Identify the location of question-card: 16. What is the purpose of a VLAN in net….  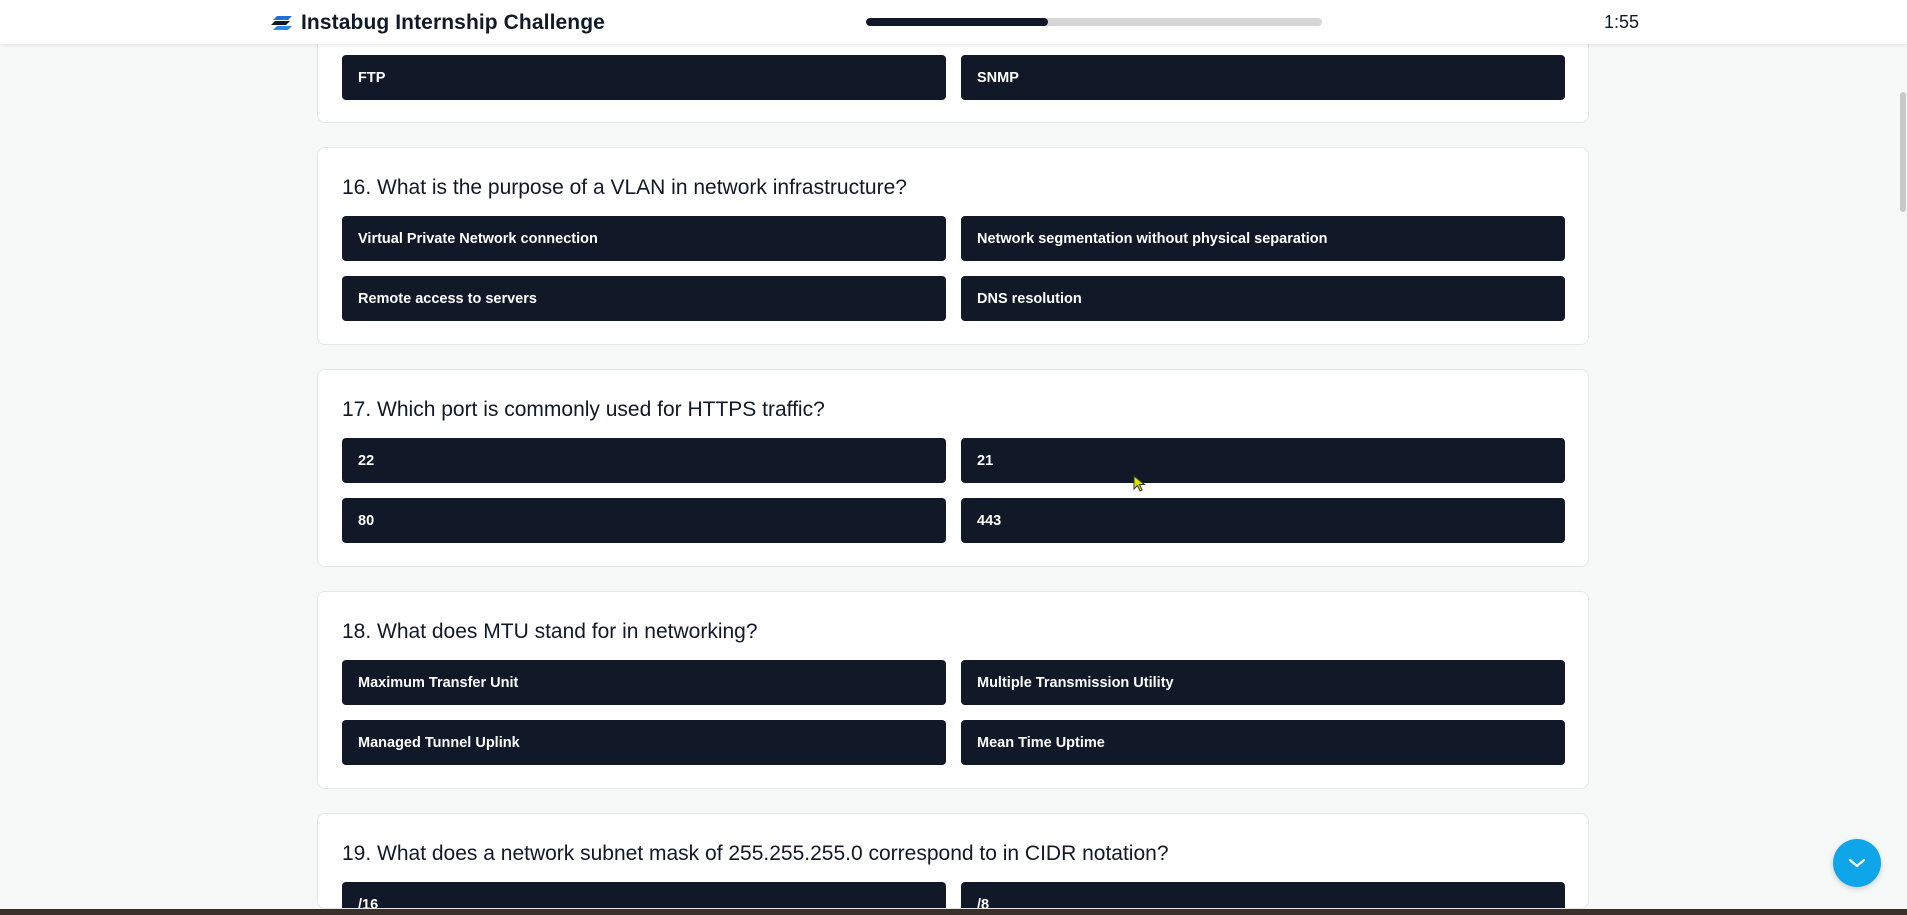
(953, 246).